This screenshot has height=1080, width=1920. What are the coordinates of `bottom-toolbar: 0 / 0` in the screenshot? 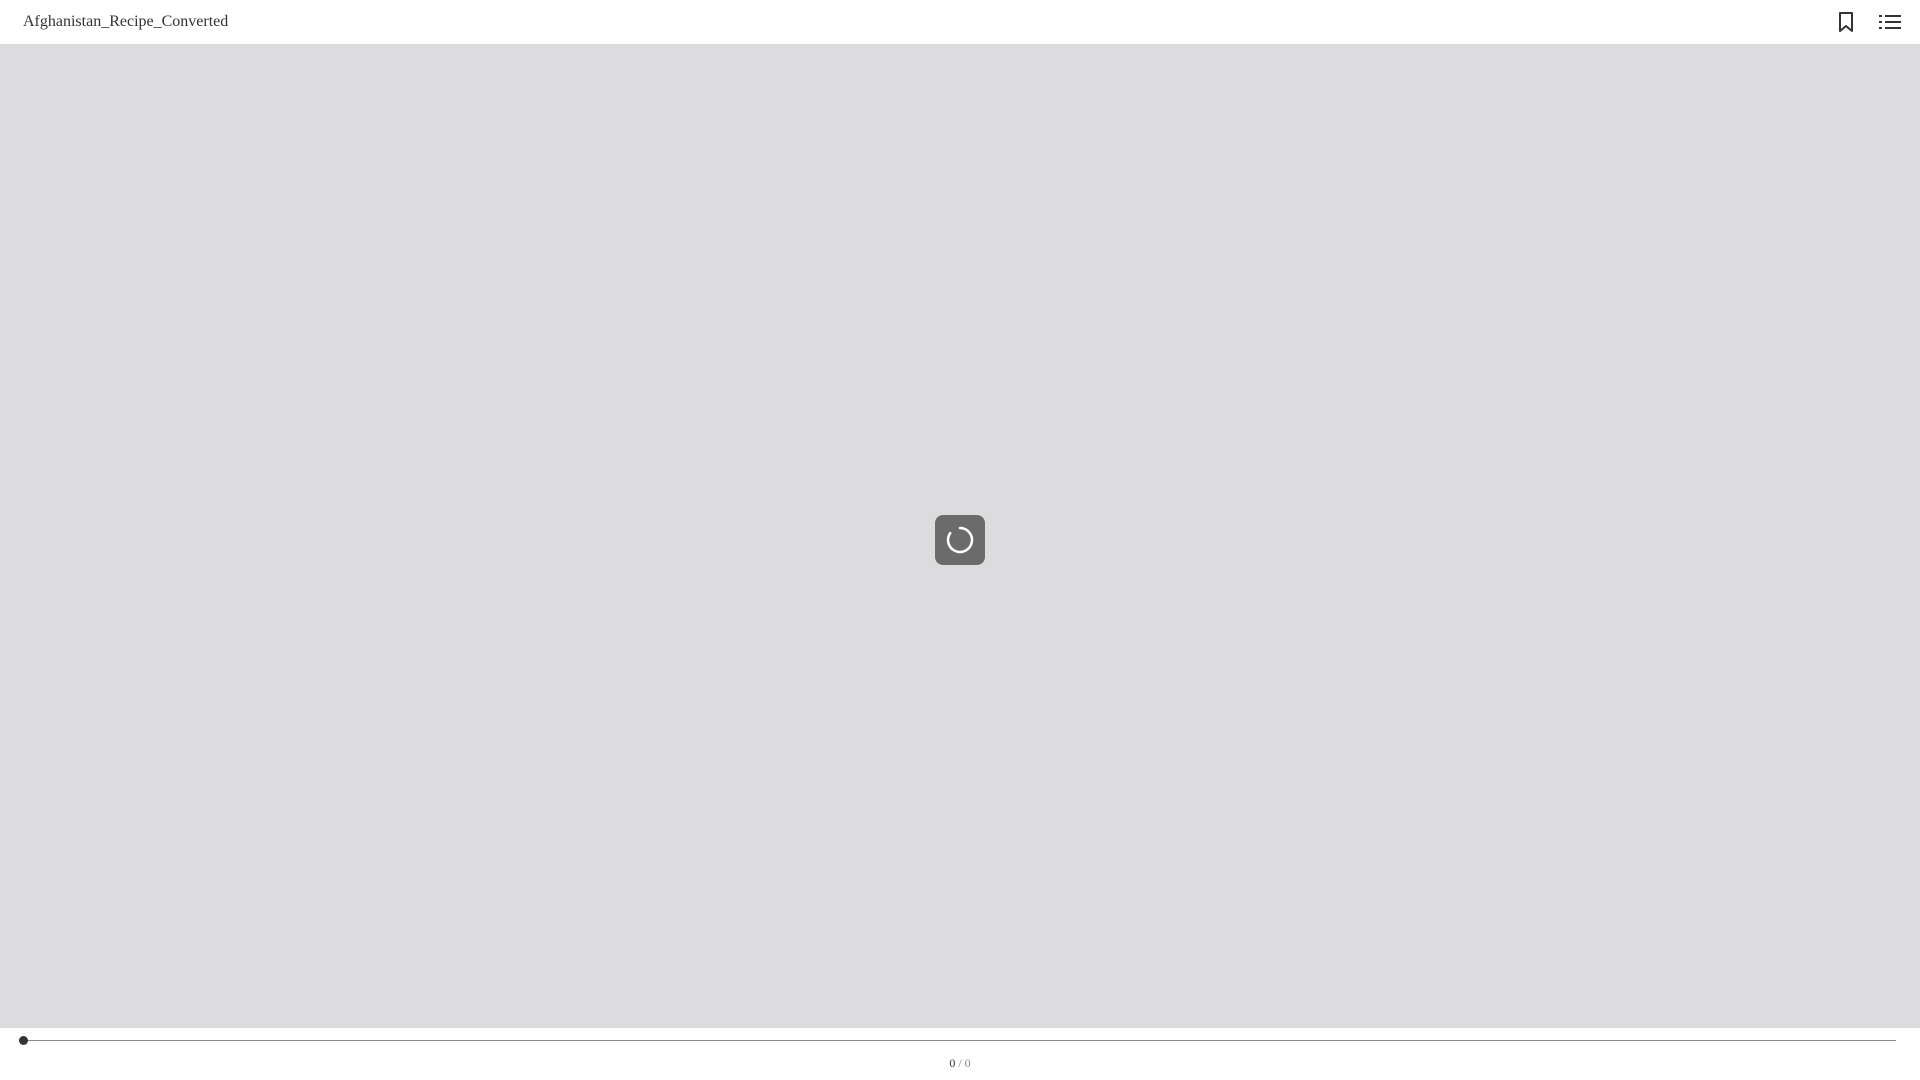 It's located at (960, 1054).